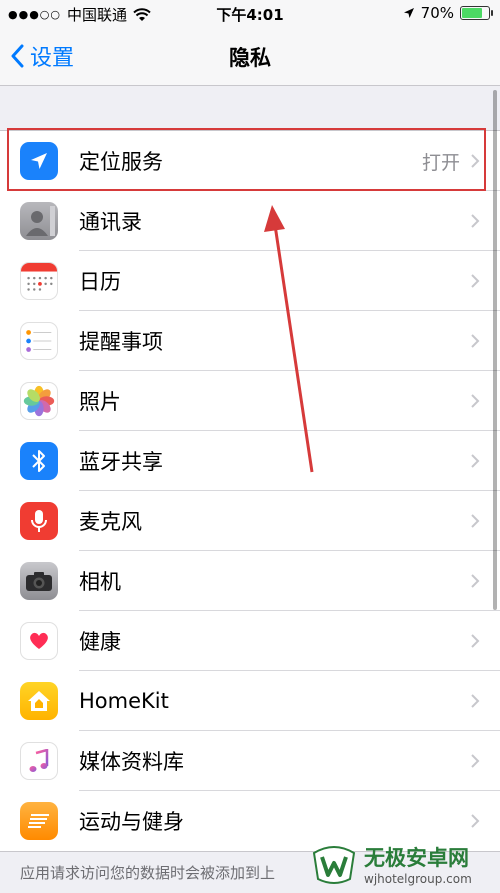 This screenshot has width=500, height=893. What do you see at coordinates (121, 462) in the screenshot?
I see `row-label: 蓝牙共享` at bounding box center [121, 462].